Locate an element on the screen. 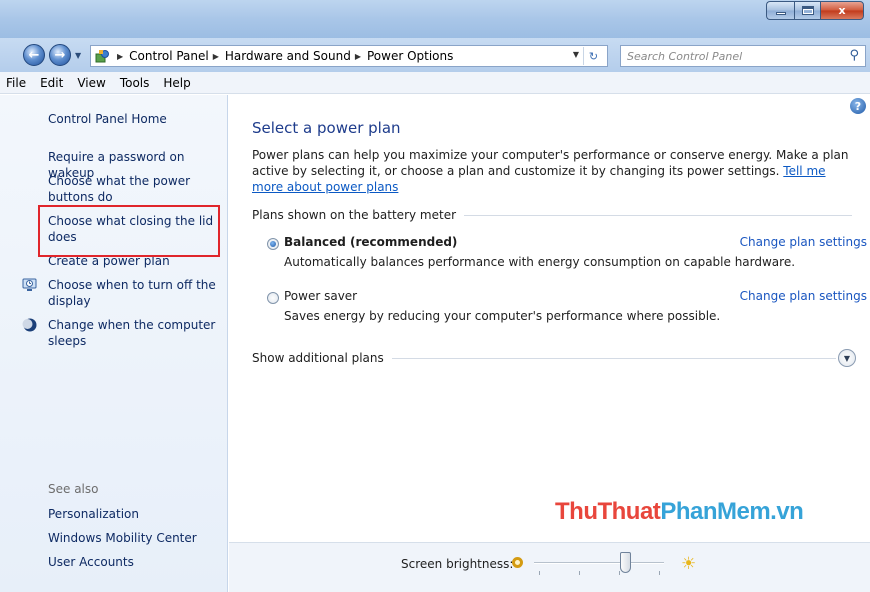  dim-sun-icon is located at coordinates (517, 562).